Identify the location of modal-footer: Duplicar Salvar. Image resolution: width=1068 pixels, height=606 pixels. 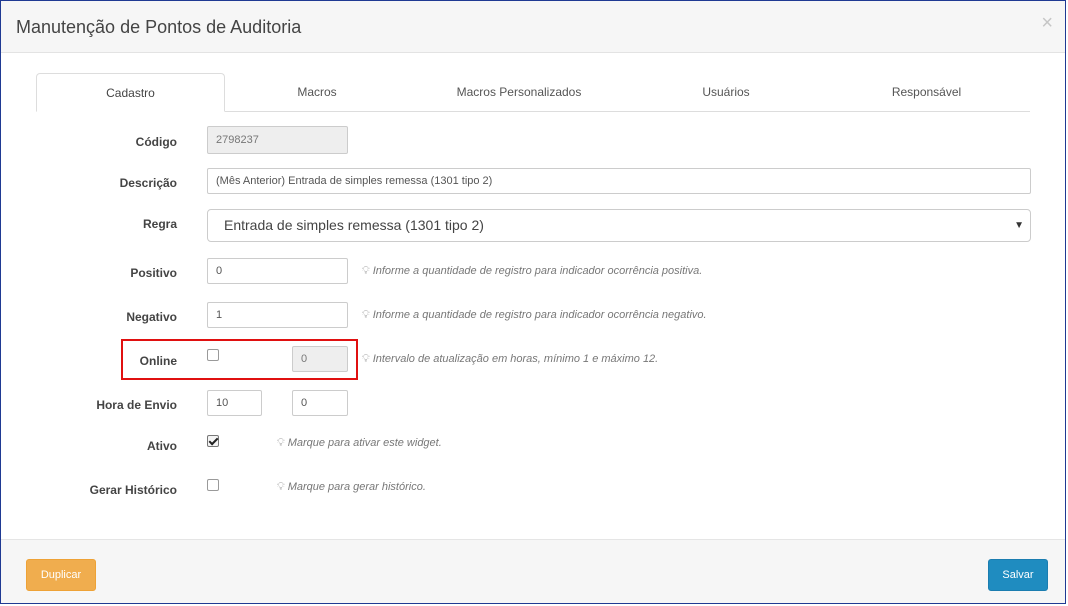
(533, 571).